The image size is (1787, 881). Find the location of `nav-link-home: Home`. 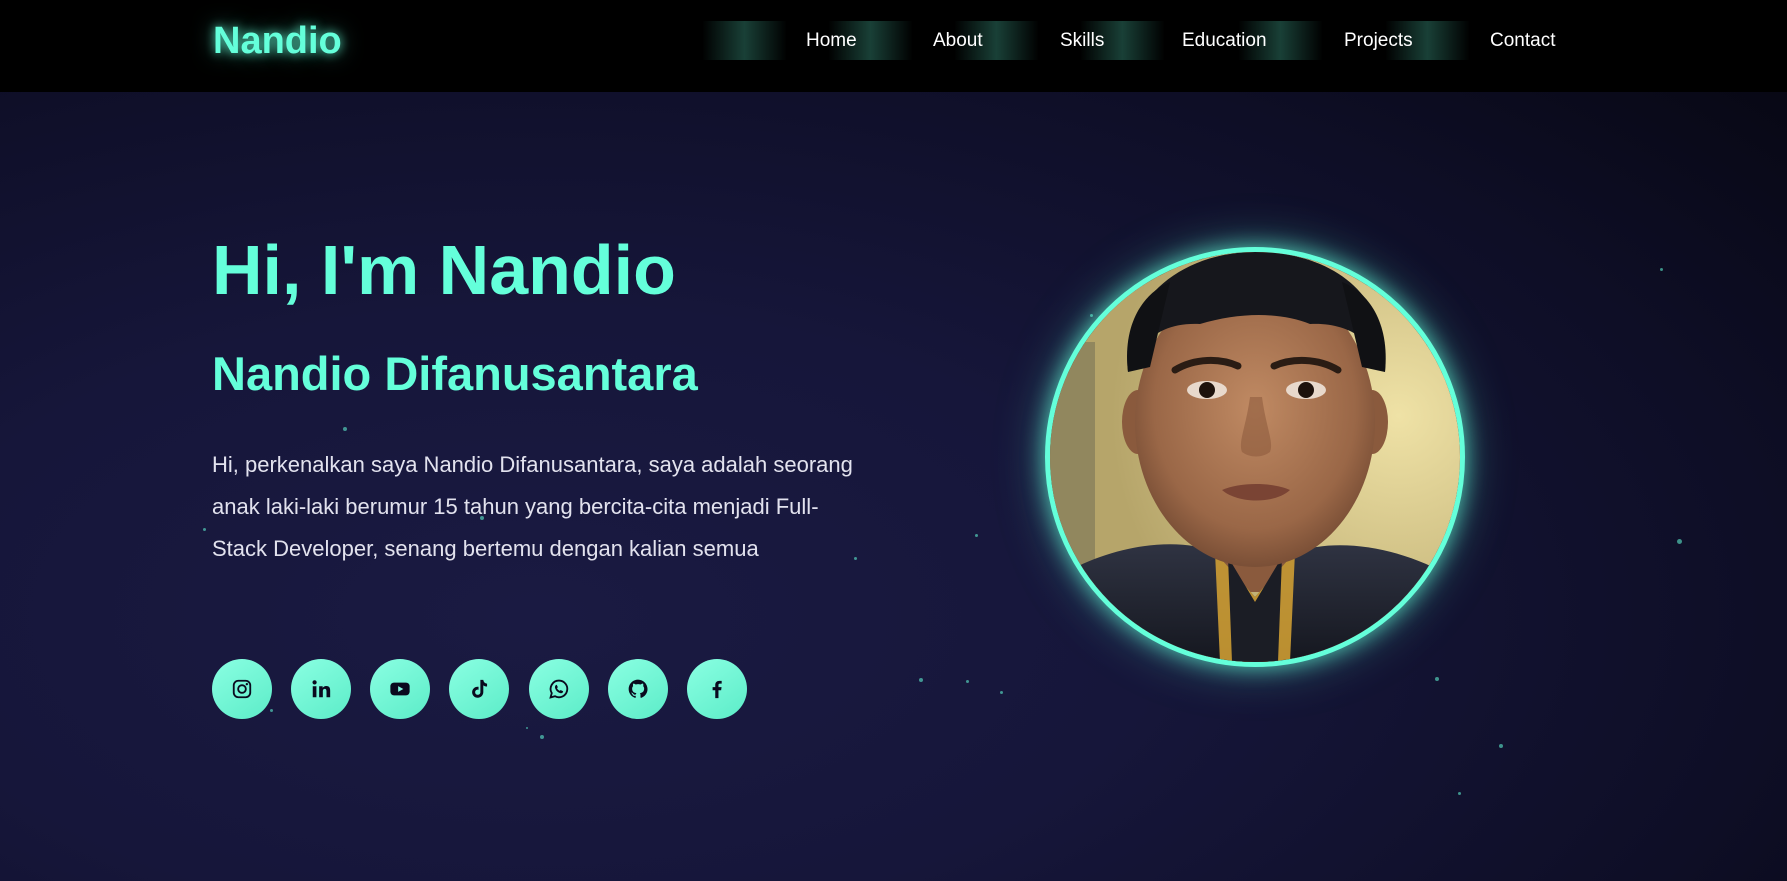

nav-link-home: Home is located at coordinates (831, 41).